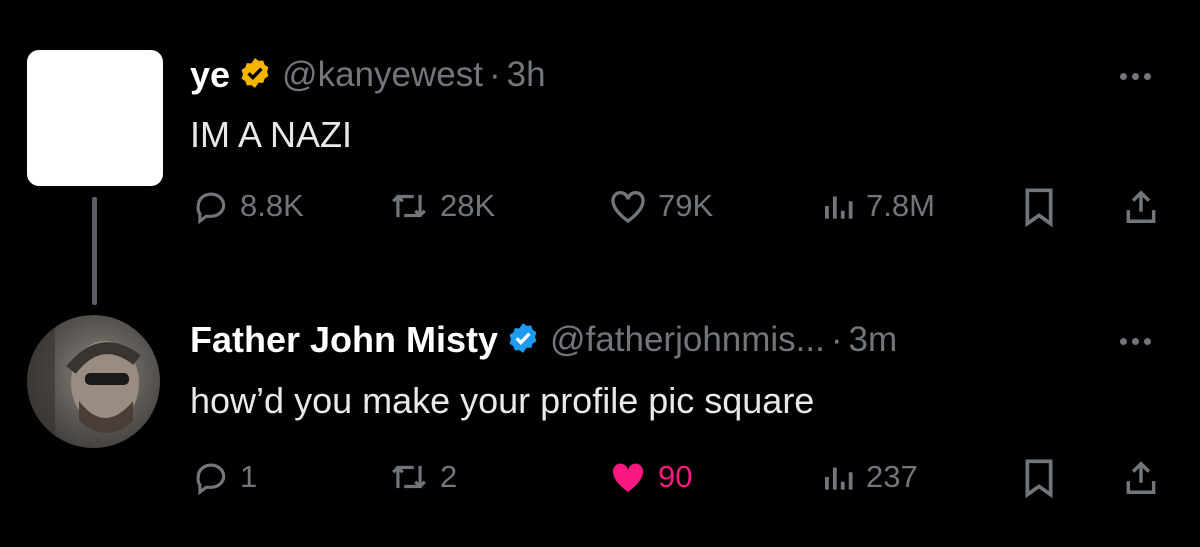  Describe the element at coordinates (468, 205) in the screenshot. I see `repost-count: 28K` at that location.